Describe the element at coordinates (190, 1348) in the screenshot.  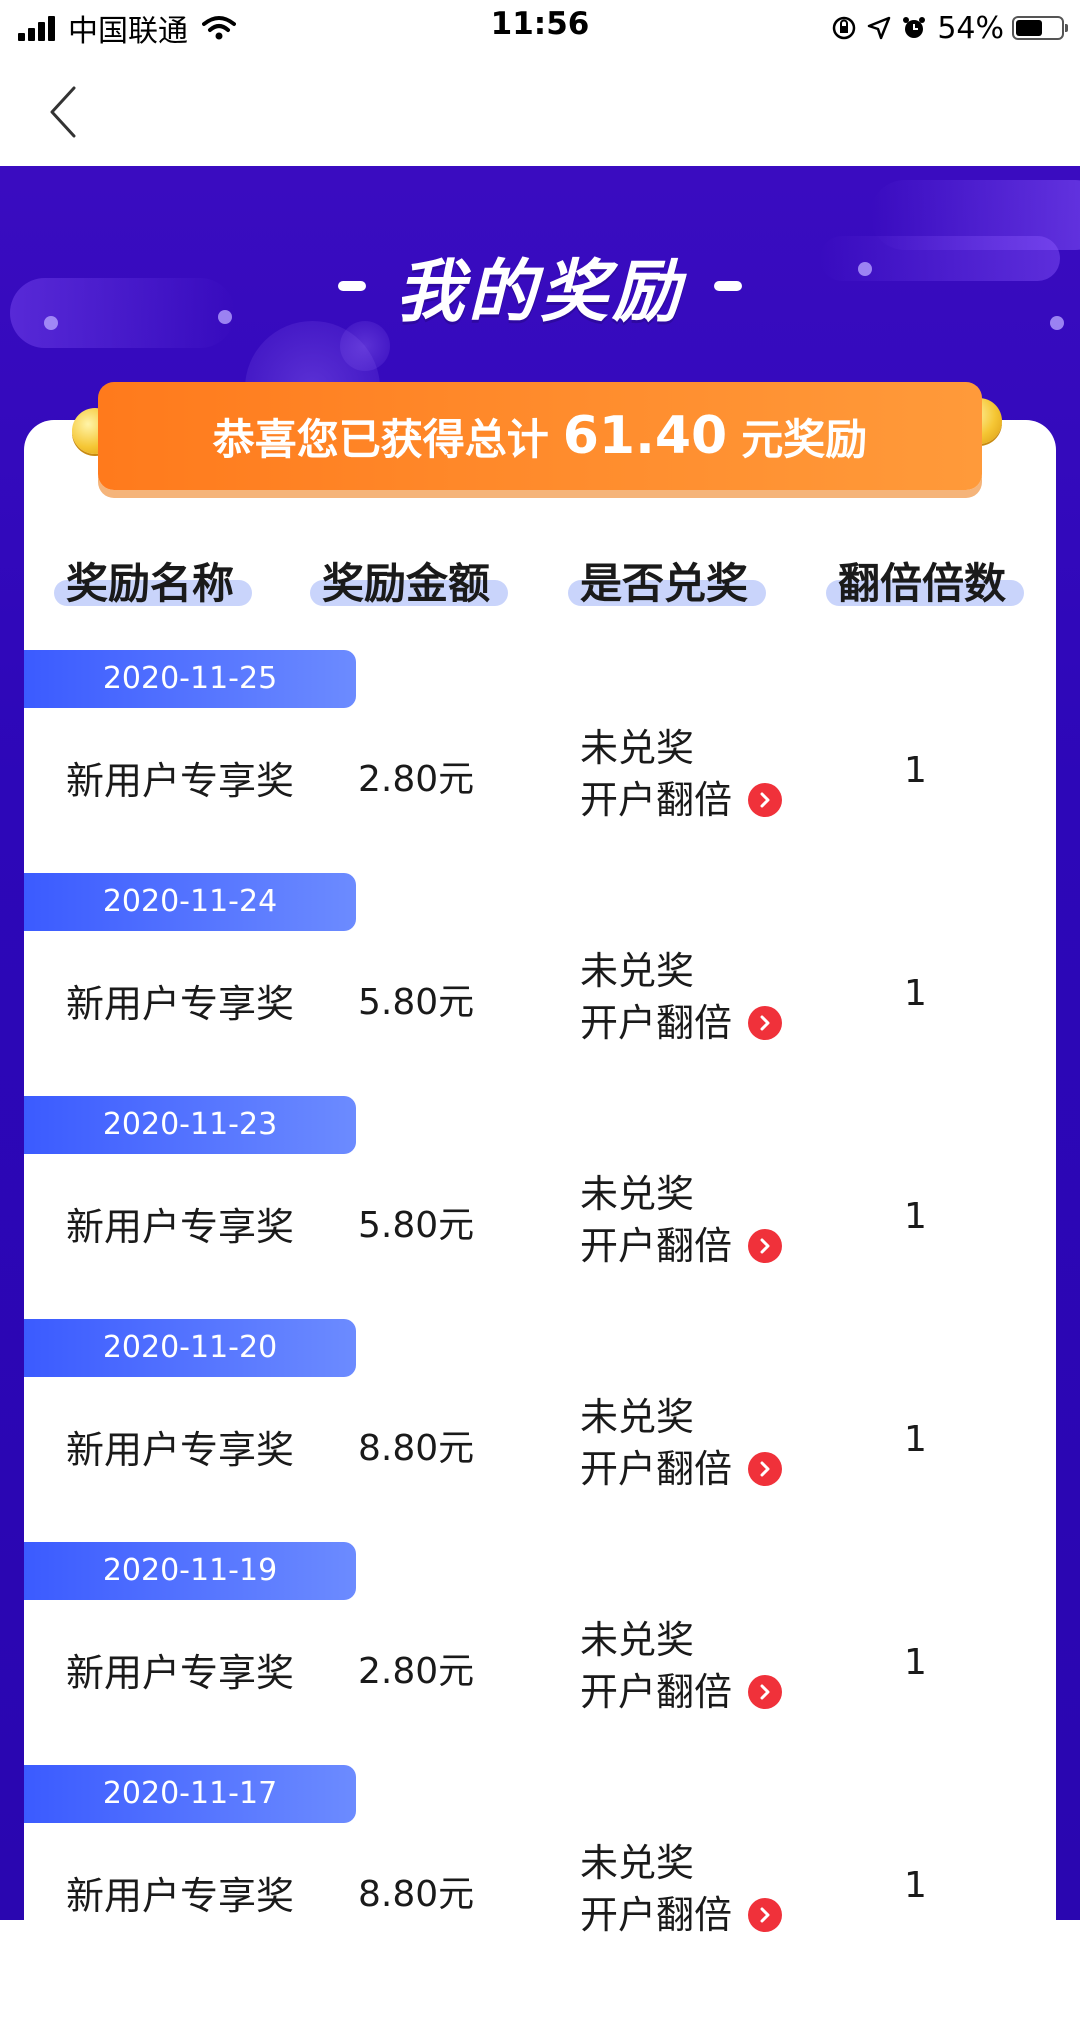
I see `record-date: 2020-11-20` at that location.